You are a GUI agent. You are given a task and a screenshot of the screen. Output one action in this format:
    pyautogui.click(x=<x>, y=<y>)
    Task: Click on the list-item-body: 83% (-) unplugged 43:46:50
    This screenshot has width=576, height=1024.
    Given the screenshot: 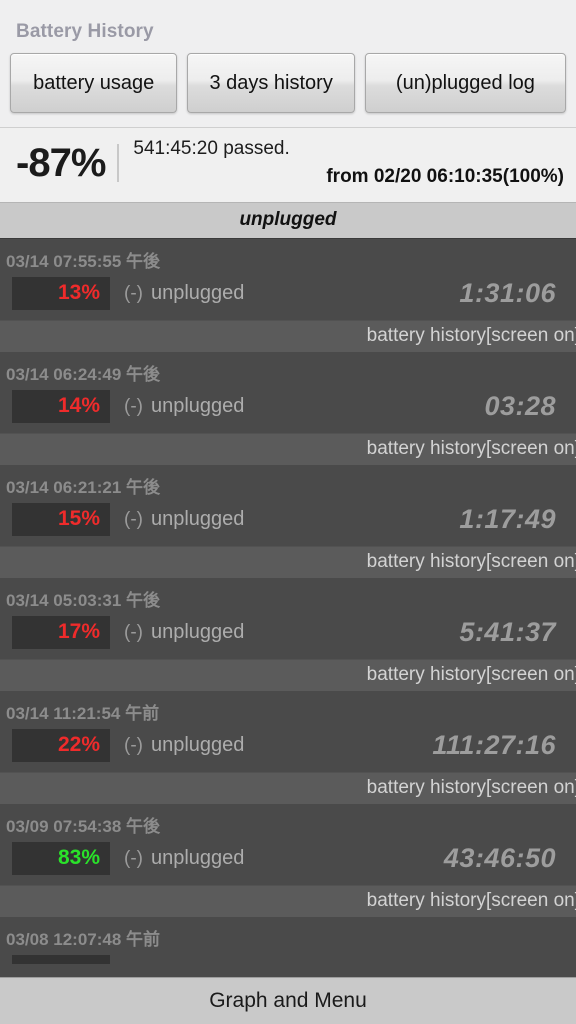 What is the action you would take?
    pyautogui.click(x=288, y=860)
    